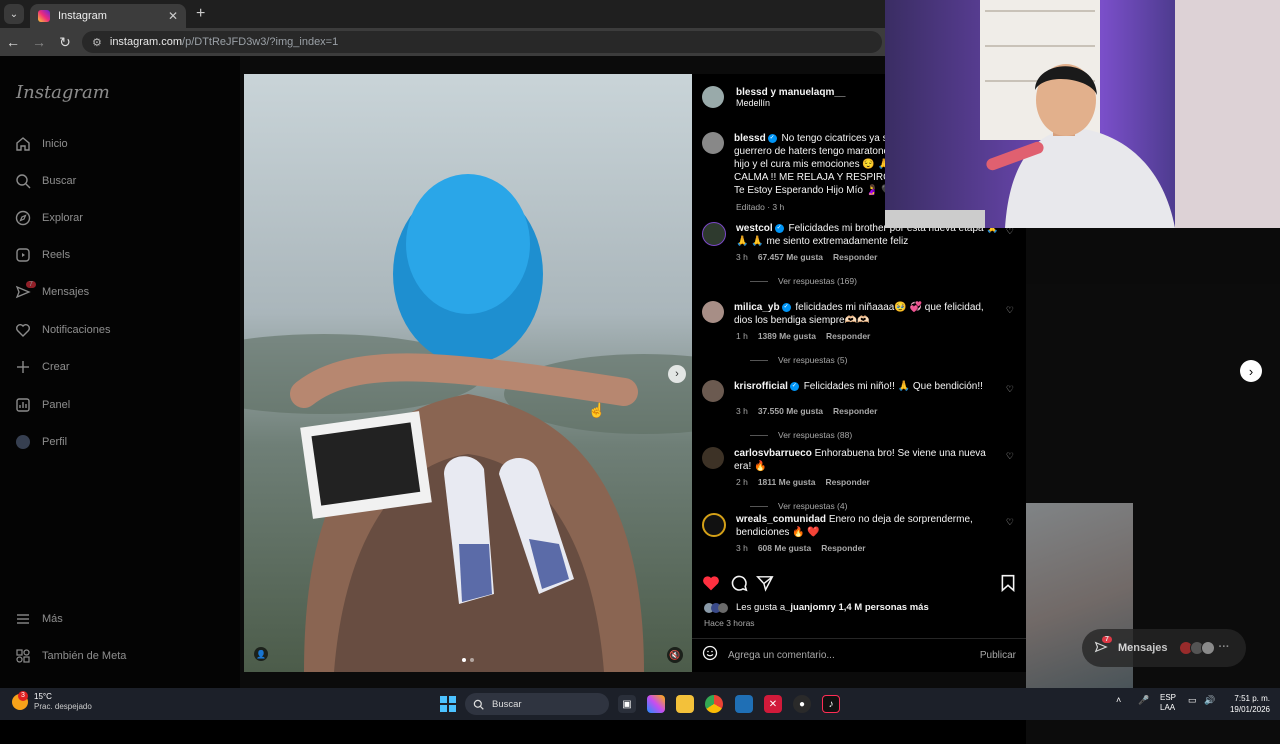  I want to click on view-replies-button: Ver respuestas (169), so click(885, 281).